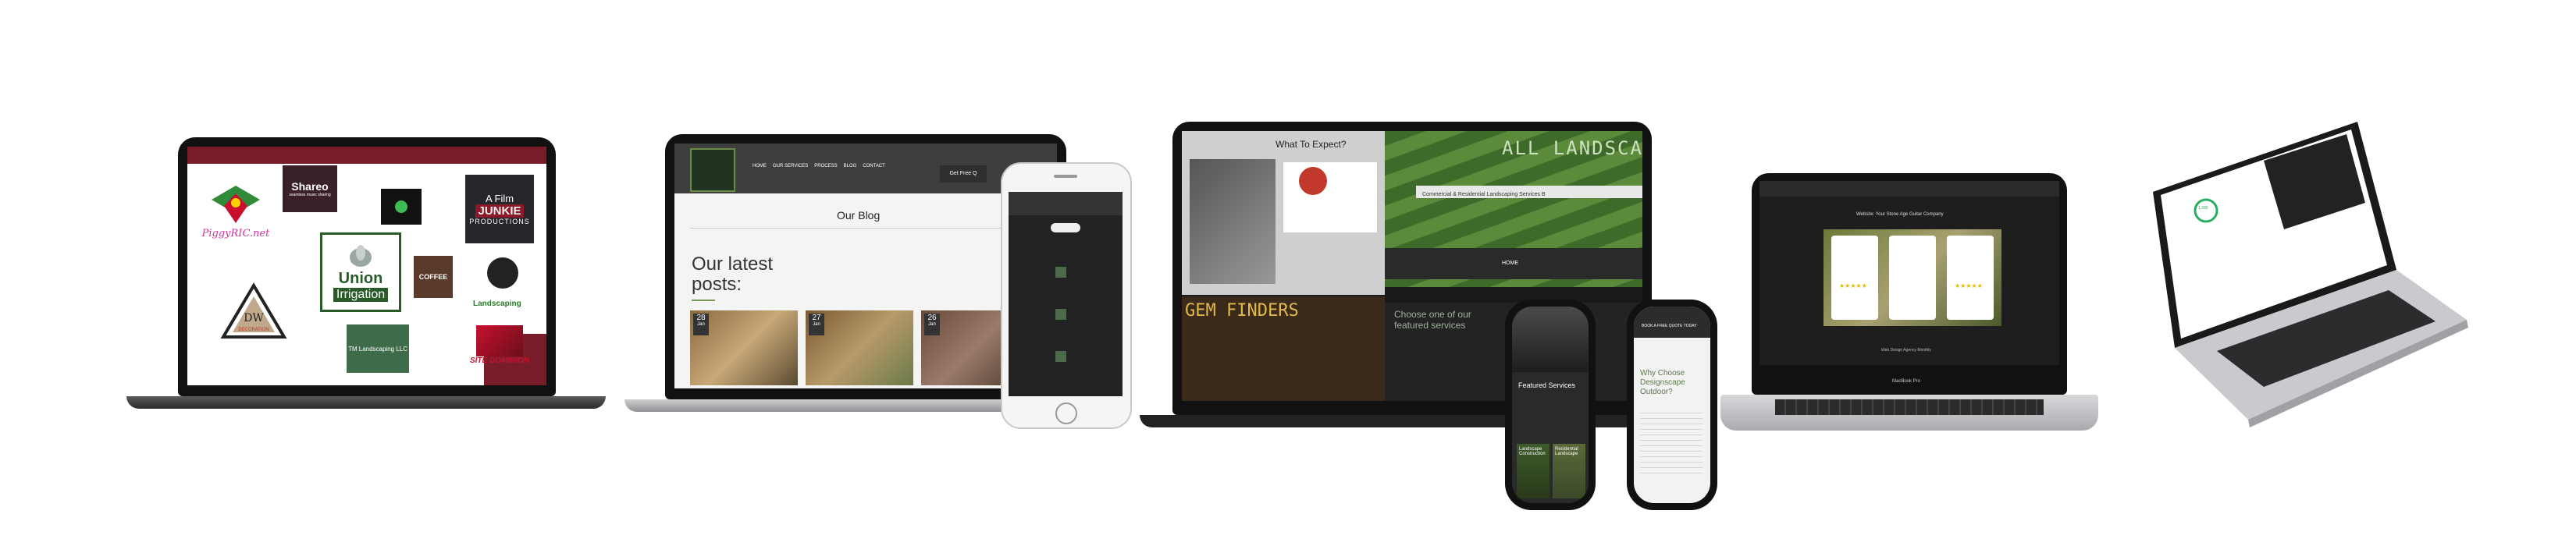 This screenshot has height=546, width=2576. Describe the element at coordinates (1233, 222) in the screenshot. I see `popup-image` at that location.